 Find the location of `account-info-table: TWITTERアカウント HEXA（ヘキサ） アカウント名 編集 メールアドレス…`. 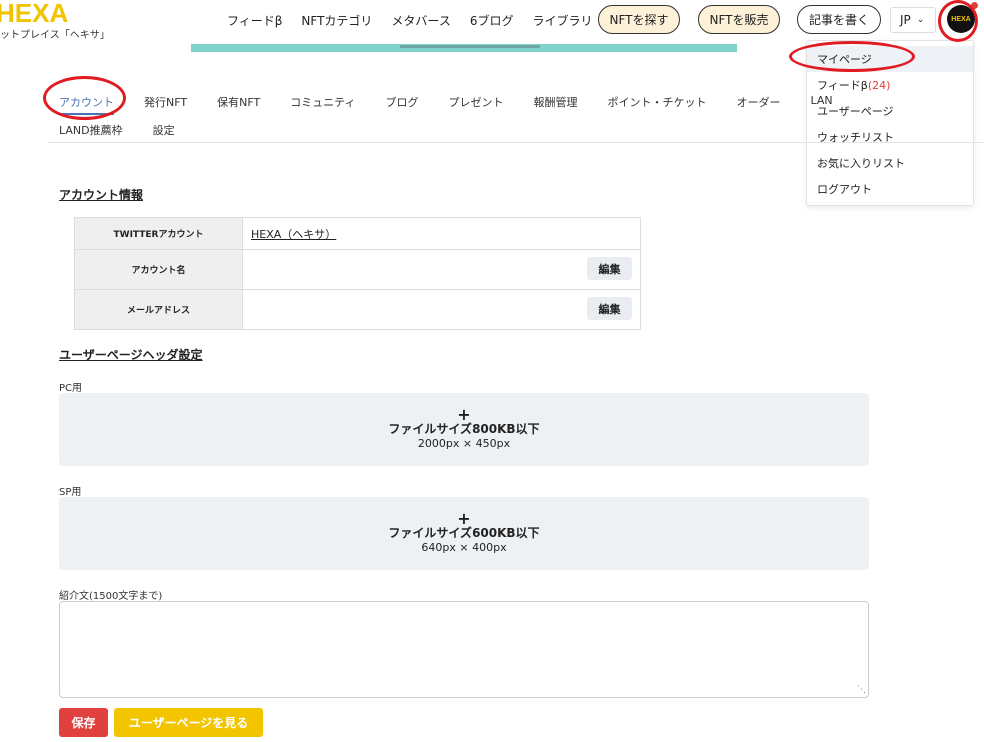

account-info-table: TWITTERアカウント HEXA（ヘキサ） アカウント名 編集 メールアドレス… is located at coordinates (357, 273).